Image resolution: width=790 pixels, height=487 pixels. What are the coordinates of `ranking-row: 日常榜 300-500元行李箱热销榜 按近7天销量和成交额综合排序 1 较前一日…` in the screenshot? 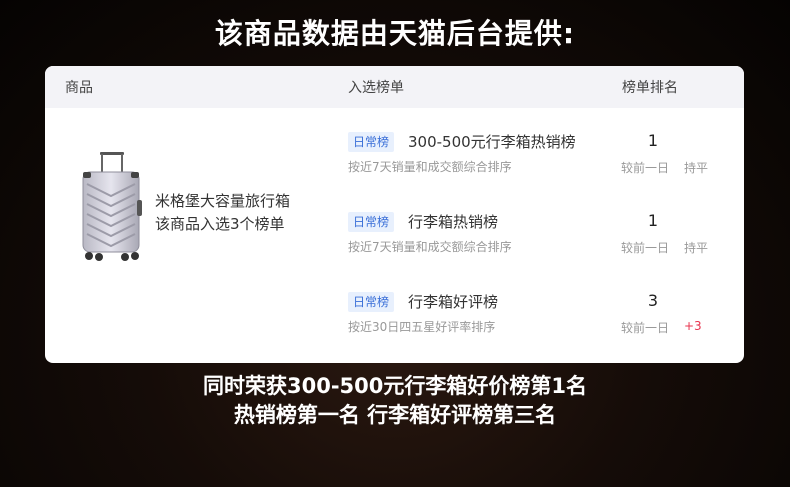 It's located at (538, 159).